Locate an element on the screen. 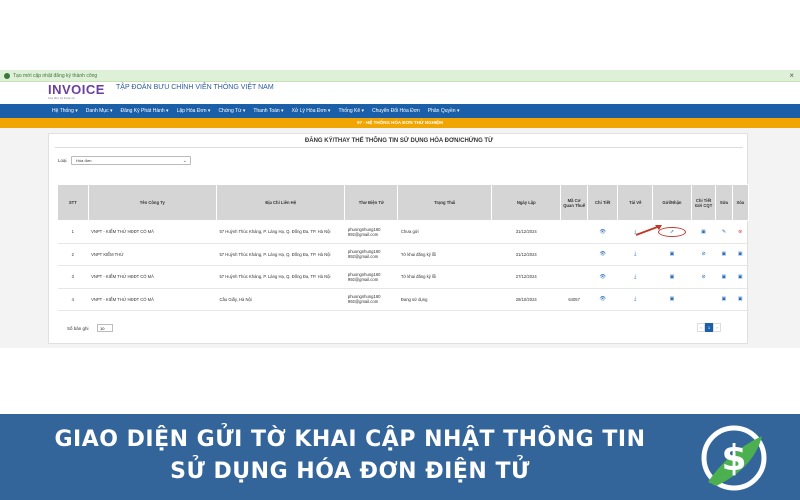 This screenshot has height=500, width=800. nav-item-thong-ke: Thống Kê ▾ is located at coordinates (351, 111).